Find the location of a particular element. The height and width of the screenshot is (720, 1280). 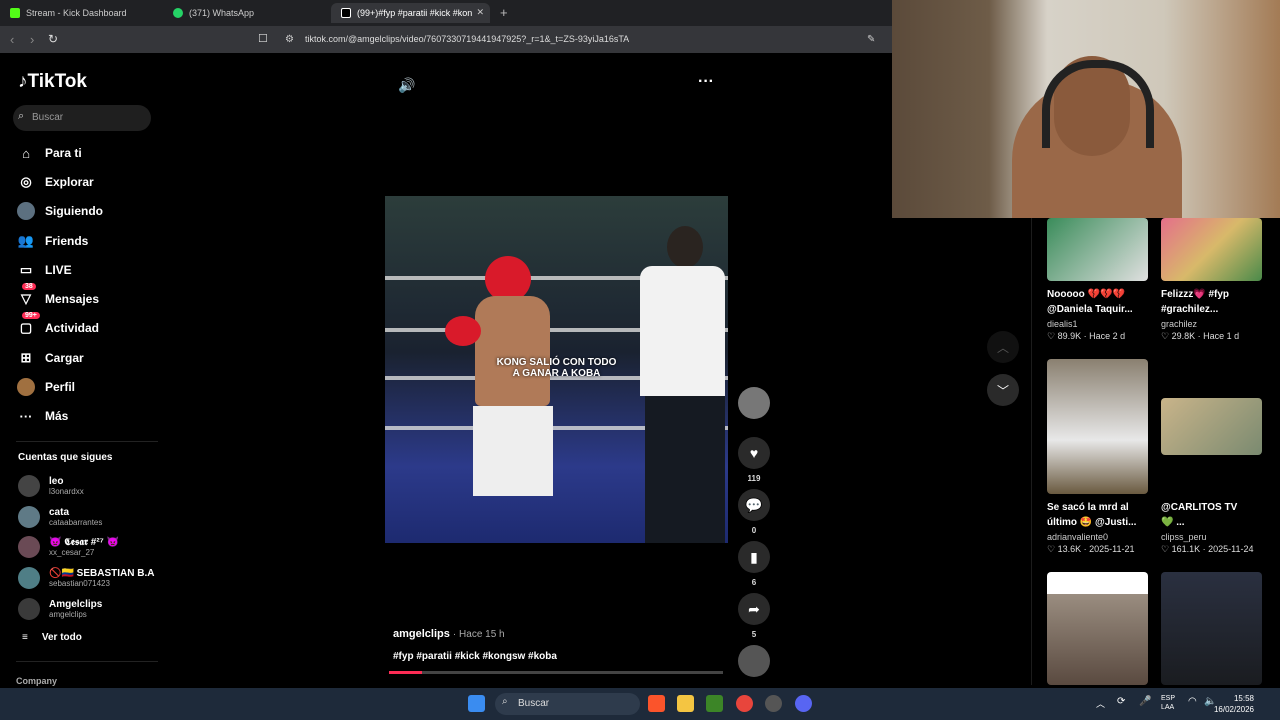

following-account: Amgelclips amgelclips is located at coordinates (60, 609).